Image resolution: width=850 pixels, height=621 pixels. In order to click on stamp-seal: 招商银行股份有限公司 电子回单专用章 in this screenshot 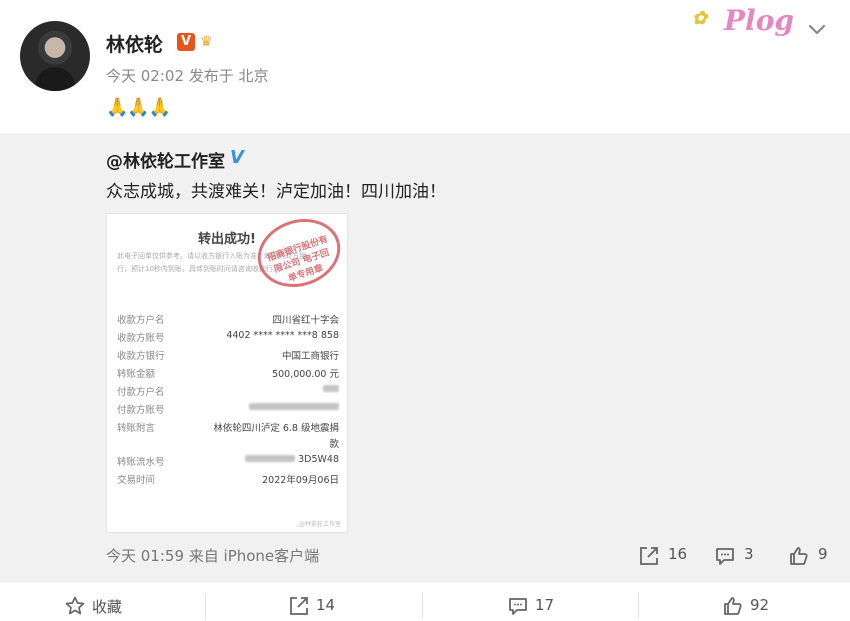, I will do `click(299, 253)`.